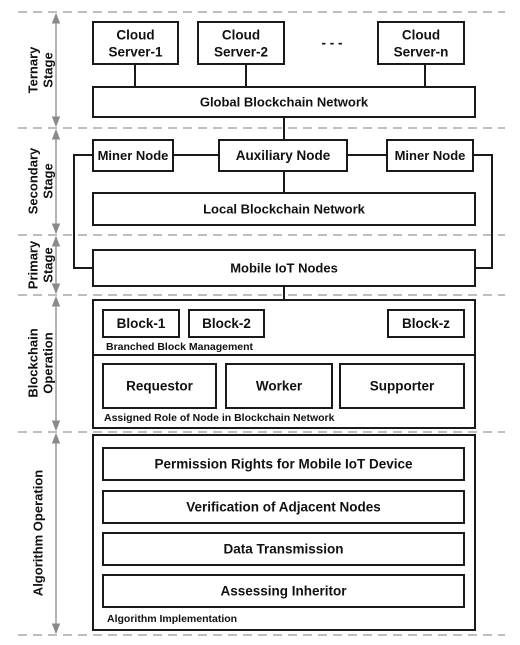  I want to click on cloud-server-n: Cloud Server-n, so click(421, 43).